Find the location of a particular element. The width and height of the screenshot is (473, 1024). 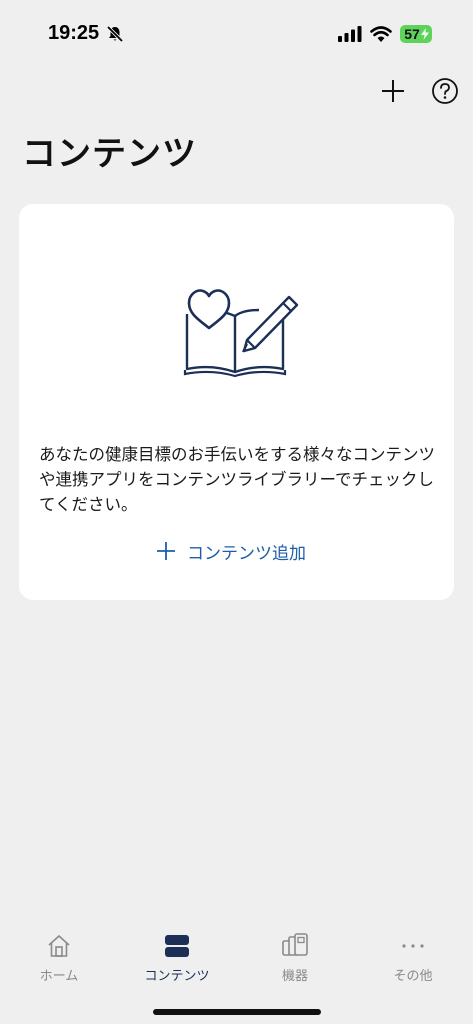

content-icon is located at coordinates (177, 946).